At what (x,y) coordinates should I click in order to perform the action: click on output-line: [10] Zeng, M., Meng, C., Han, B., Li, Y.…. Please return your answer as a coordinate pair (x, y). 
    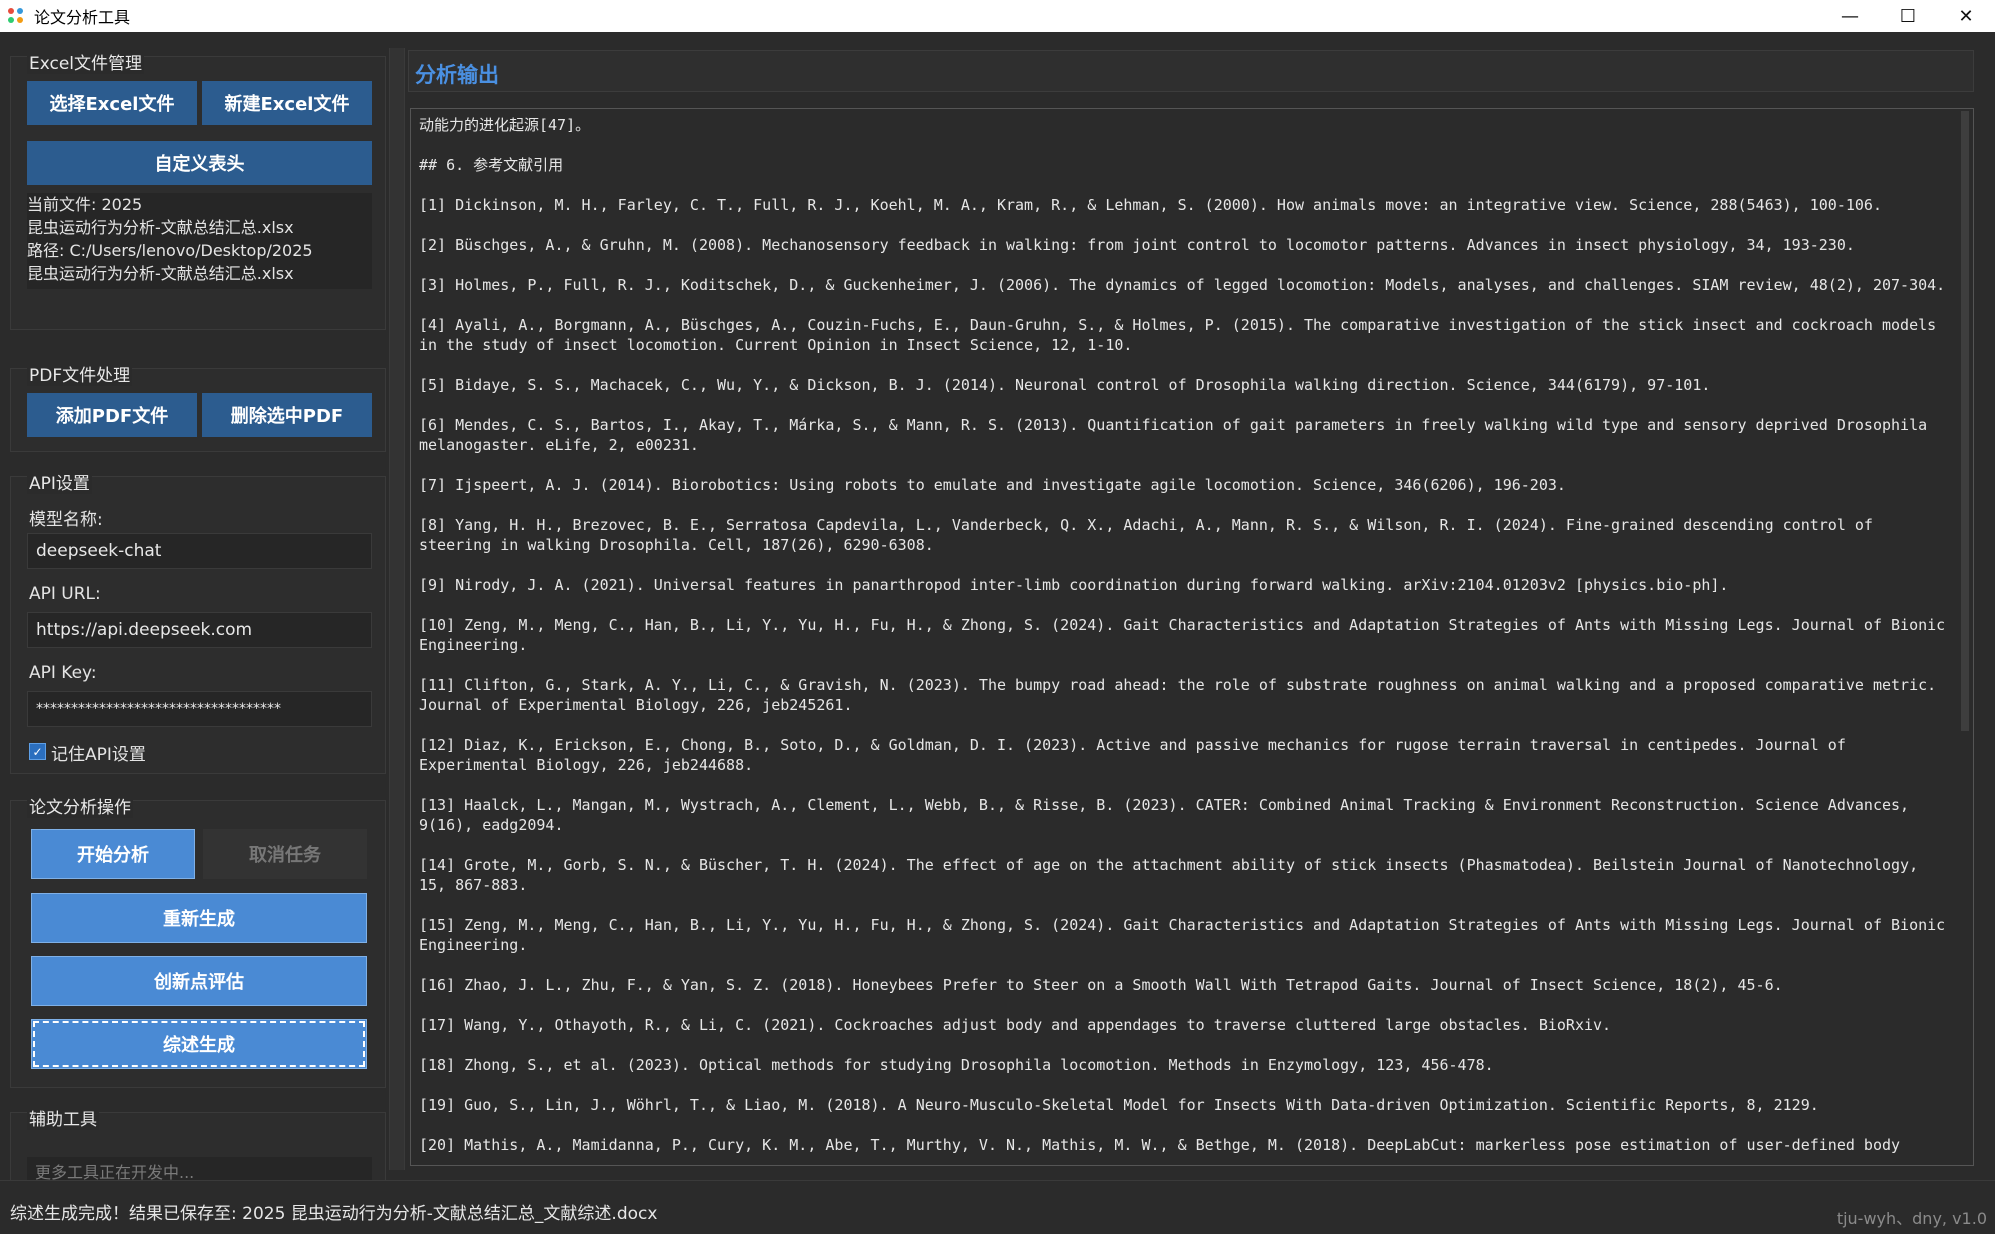
    Looking at the image, I should click on (1182, 635).